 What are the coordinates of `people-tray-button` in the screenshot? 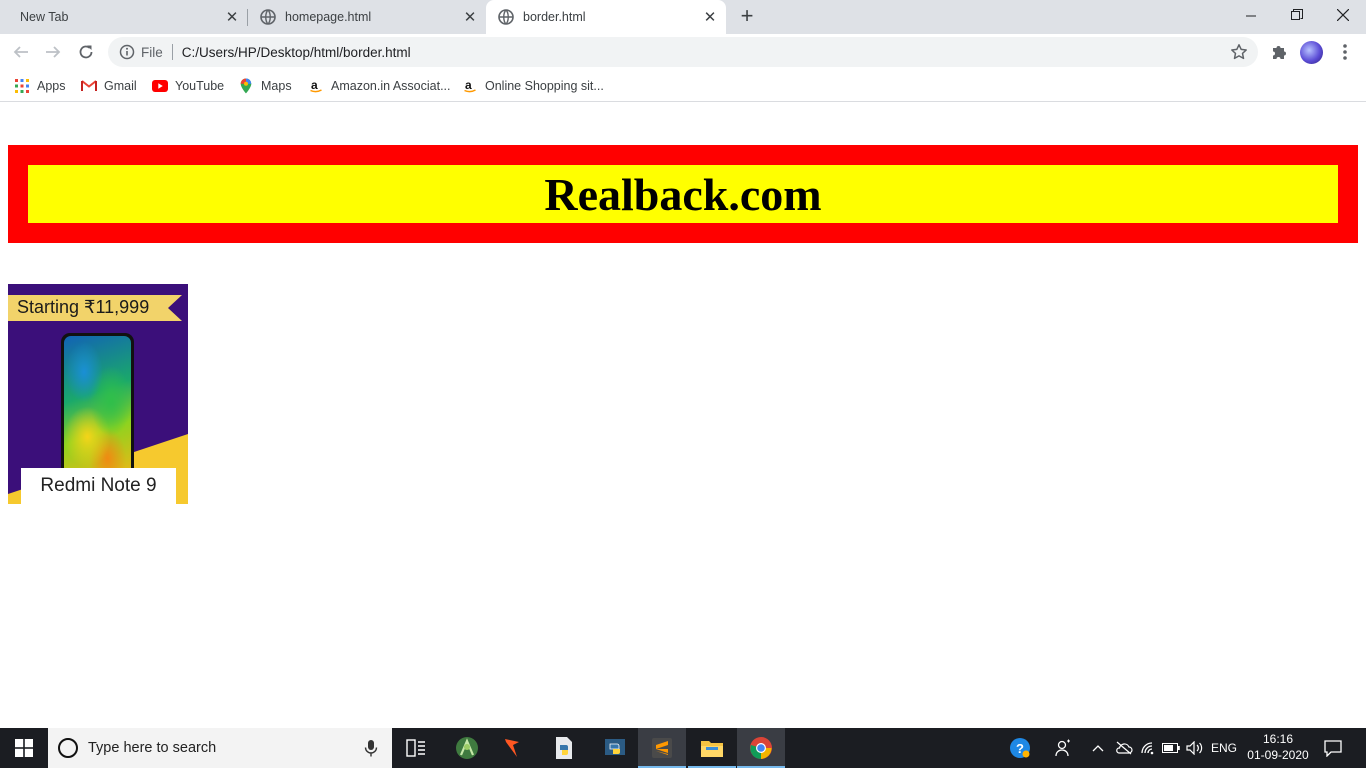 It's located at (1063, 748).